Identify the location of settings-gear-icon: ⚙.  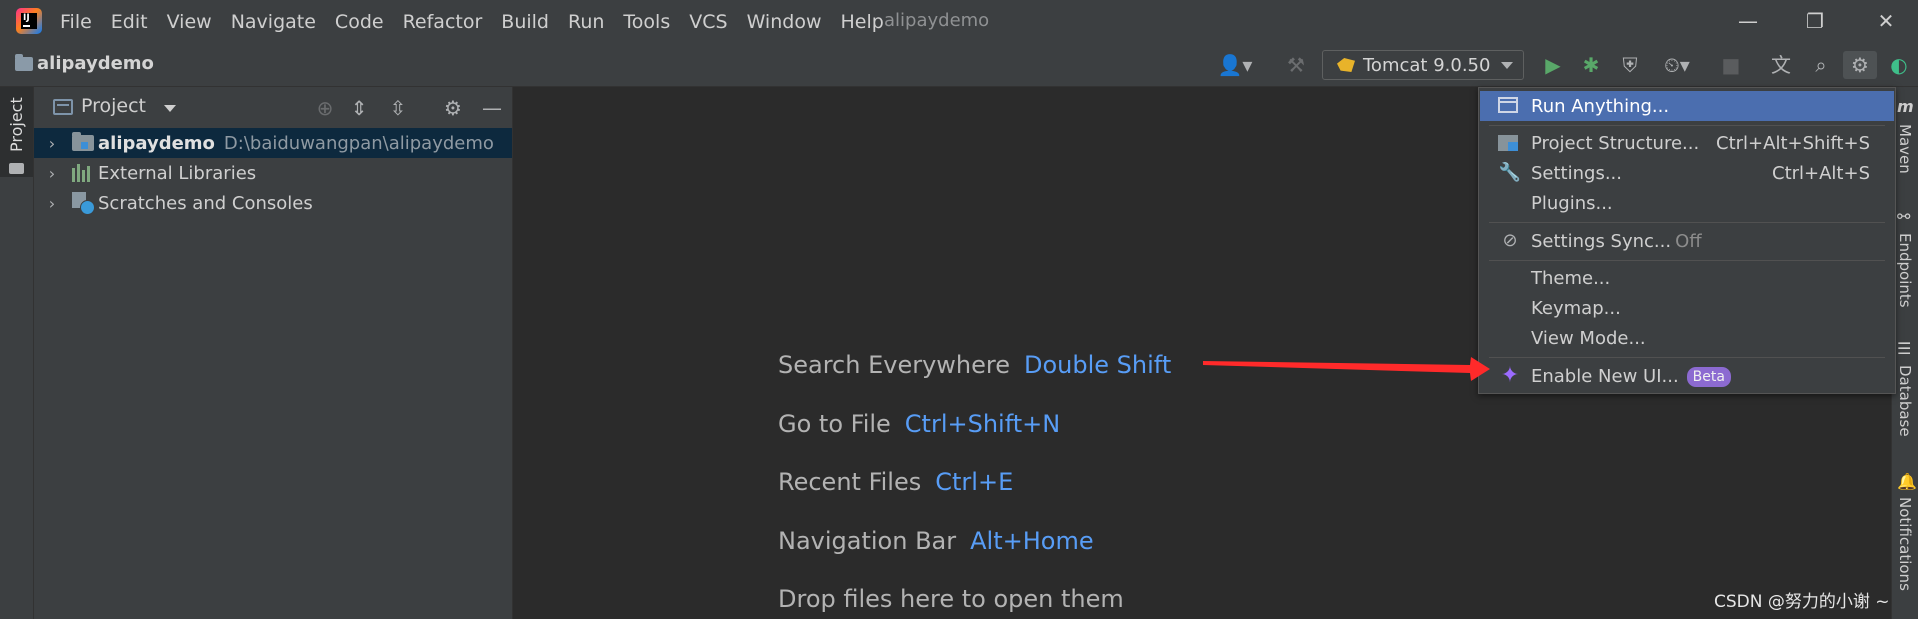
(1860, 65).